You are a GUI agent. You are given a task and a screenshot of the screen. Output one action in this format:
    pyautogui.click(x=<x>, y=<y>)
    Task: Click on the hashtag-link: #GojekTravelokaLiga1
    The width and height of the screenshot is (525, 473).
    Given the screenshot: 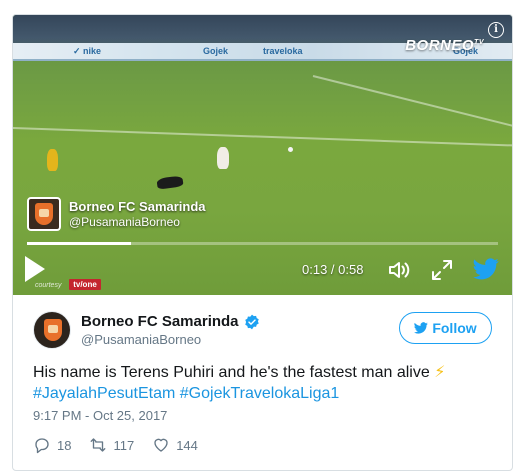 What is the action you would take?
    pyautogui.click(x=260, y=393)
    